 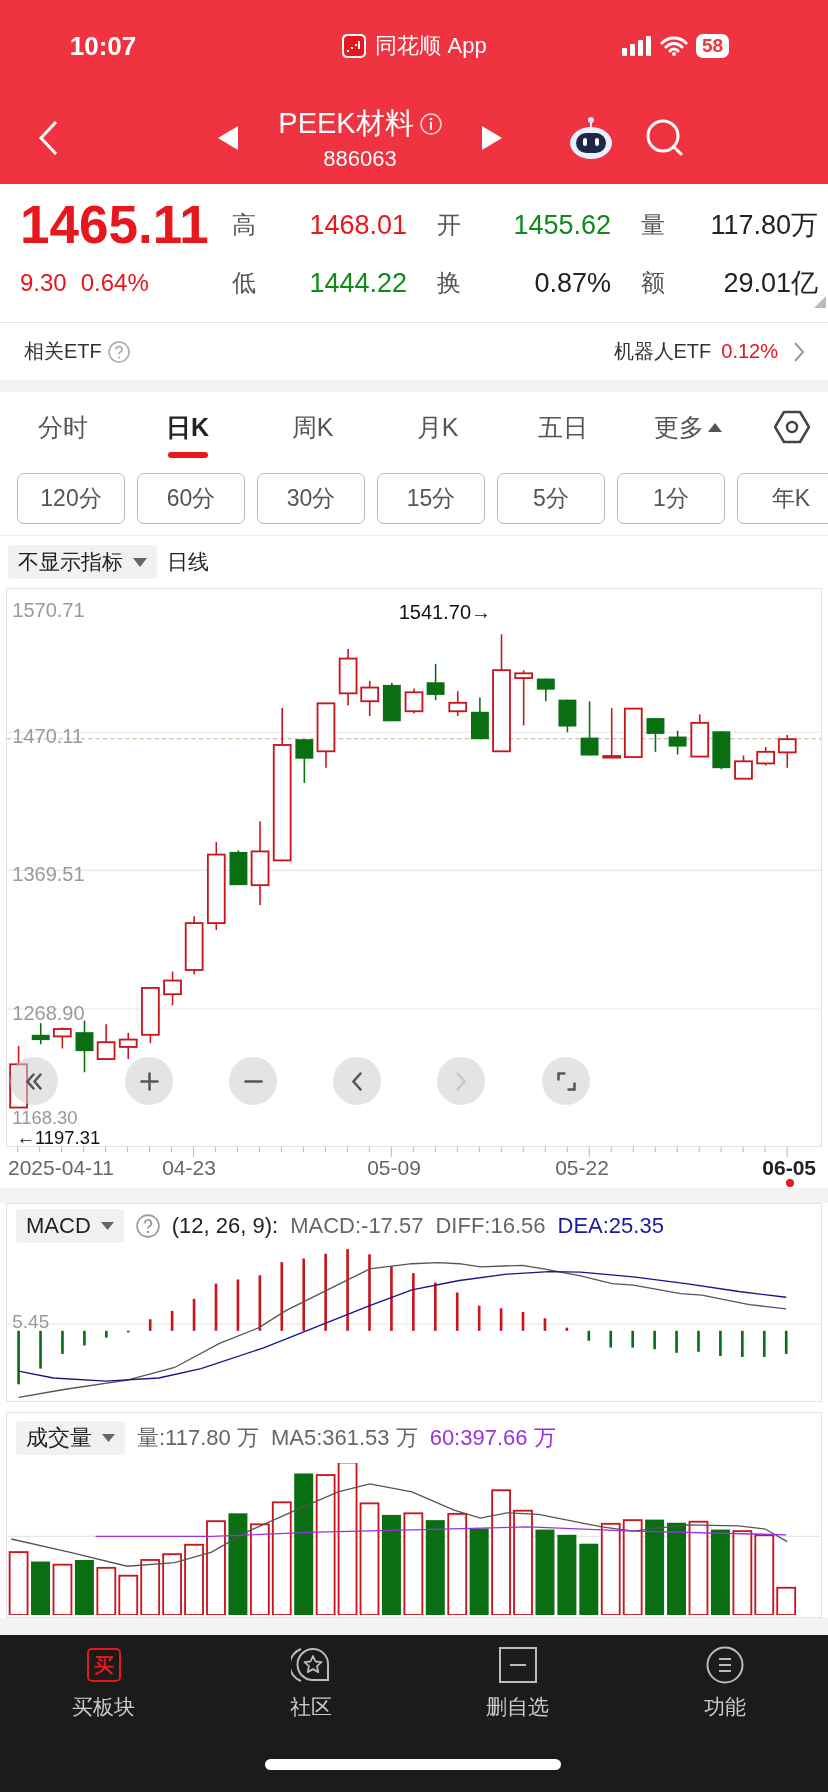 I want to click on info-icon, so click(x=430, y=124).